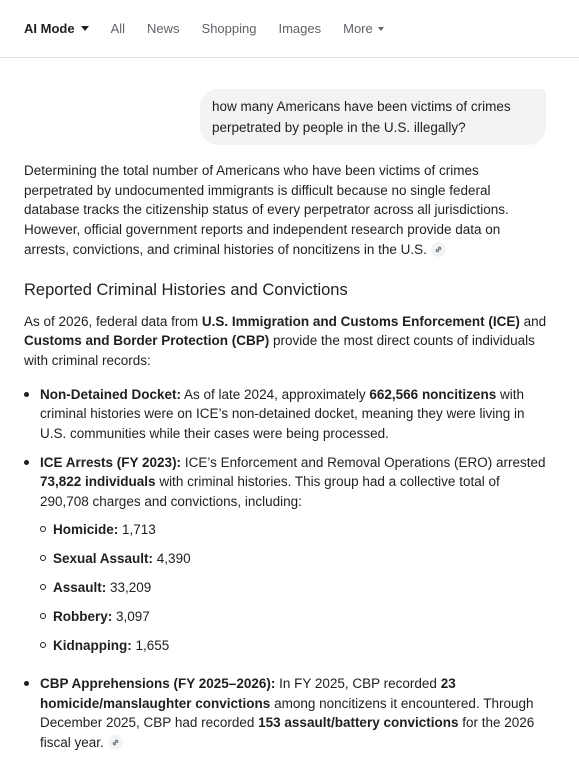 The width and height of the screenshot is (579, 762). I want to click on tab-label: All, so click(118, 28).